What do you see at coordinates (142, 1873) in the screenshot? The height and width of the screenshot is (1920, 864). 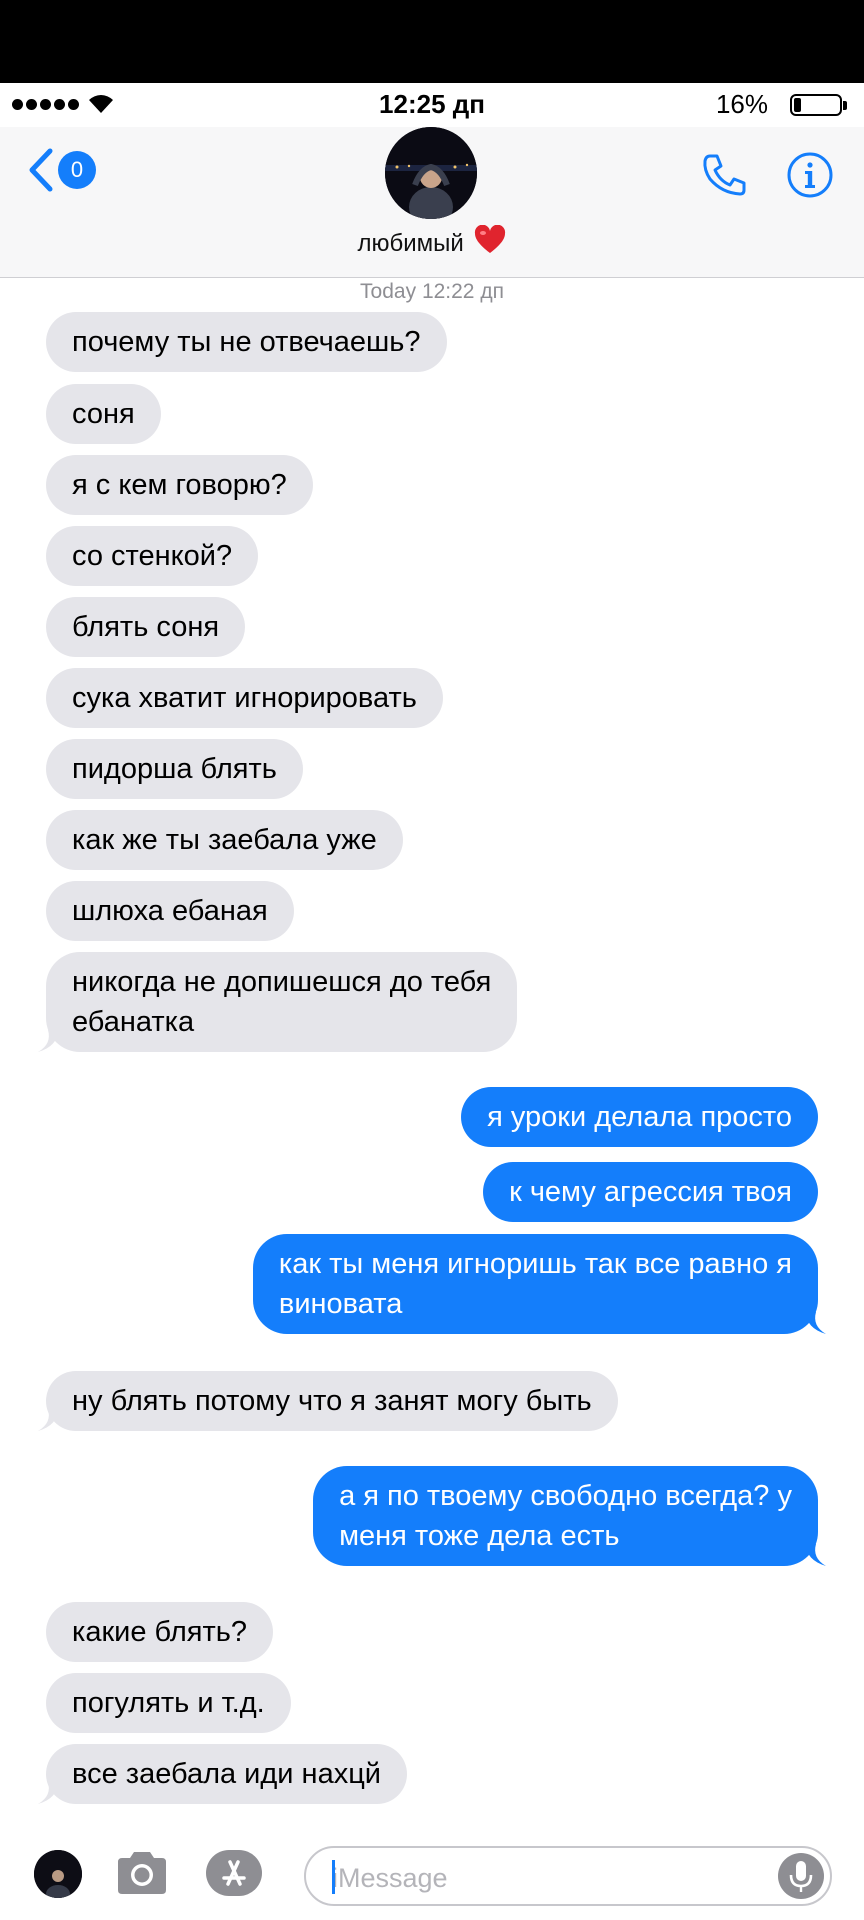 I see `camera-icon` at bounding box center [142, 1873].